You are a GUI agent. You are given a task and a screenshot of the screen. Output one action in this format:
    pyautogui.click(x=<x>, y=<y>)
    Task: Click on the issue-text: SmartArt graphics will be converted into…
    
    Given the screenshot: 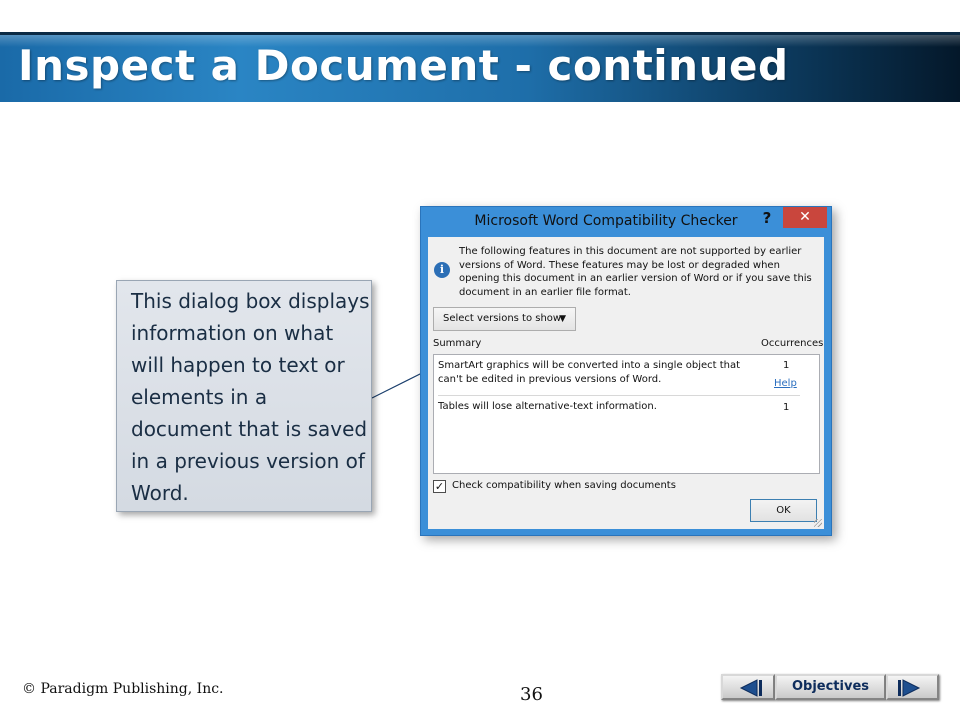 What is the action you would take?
    pyautogui.click(x=589, y=372)
    